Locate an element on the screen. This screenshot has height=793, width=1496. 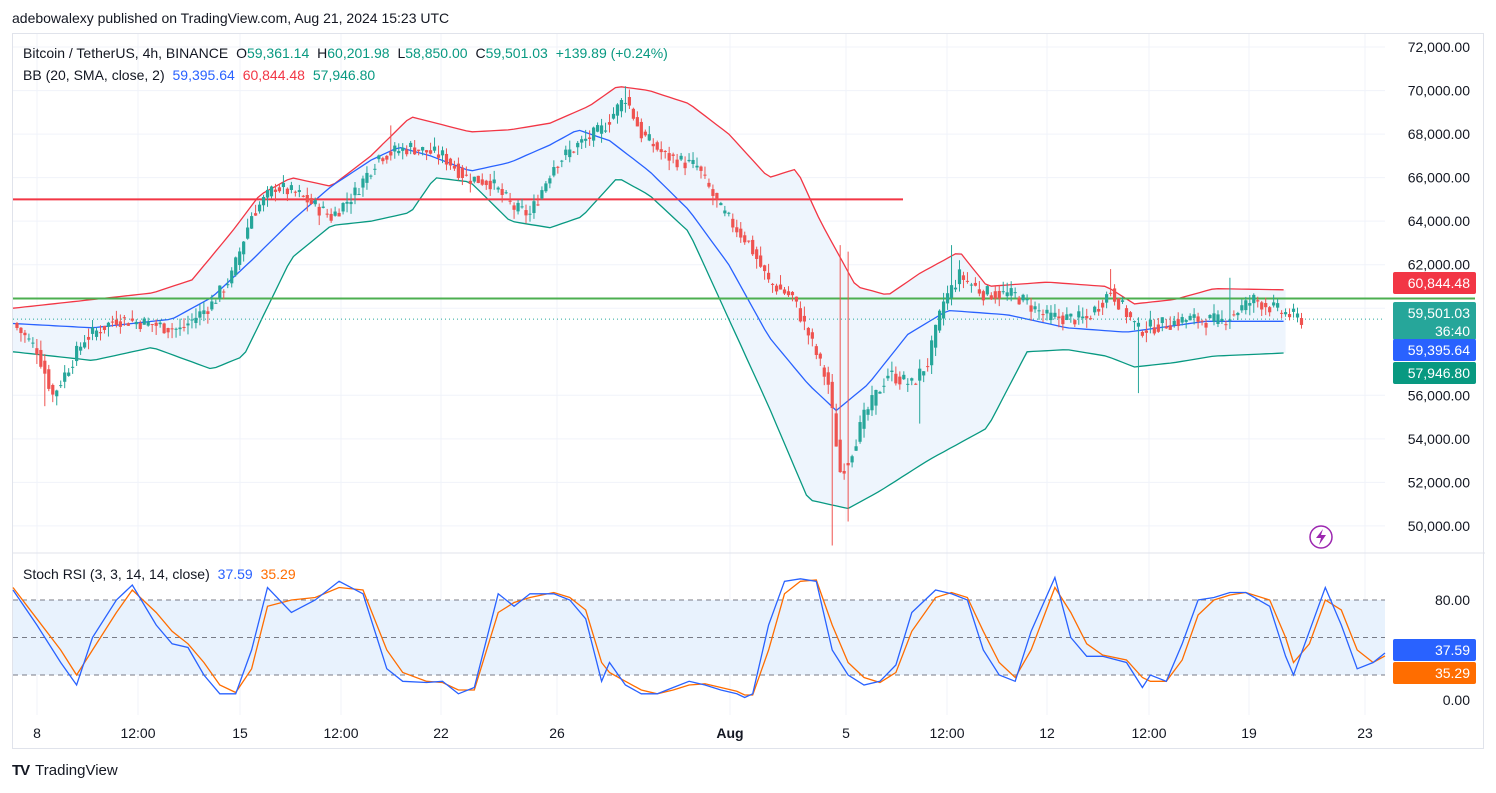
close-label: C is located at coordinates (480, 53).